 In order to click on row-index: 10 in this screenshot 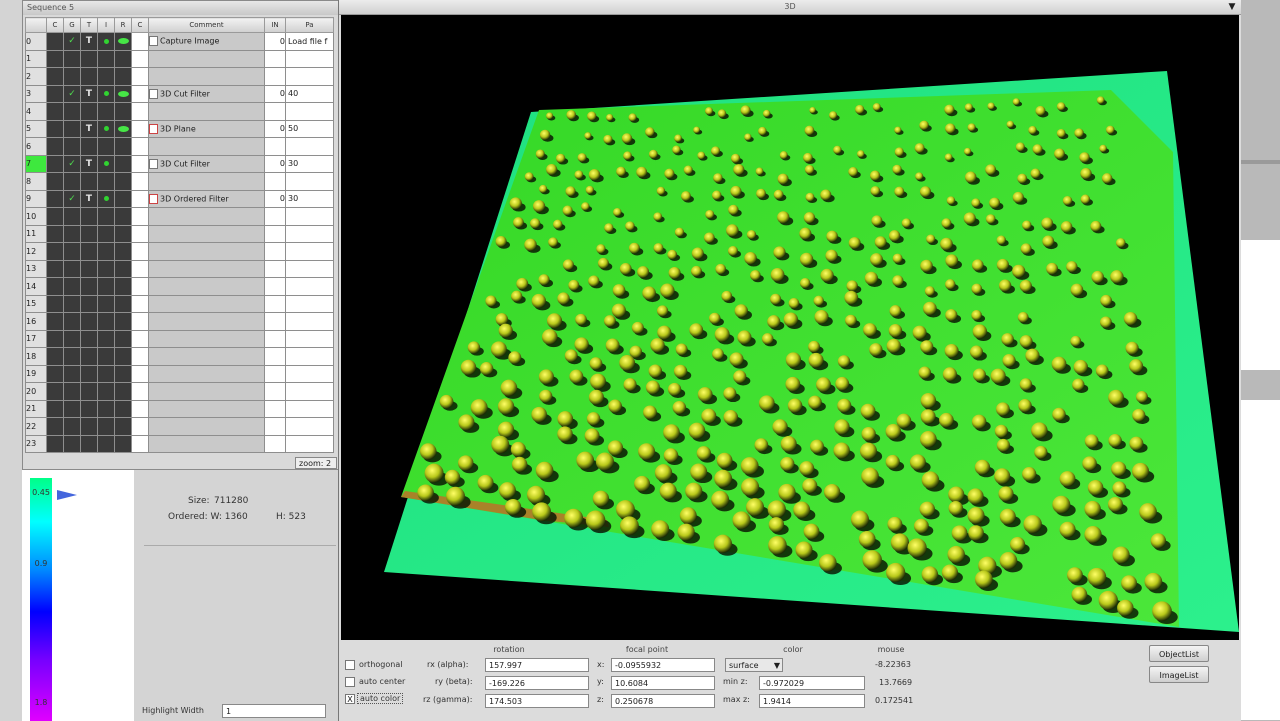, I will do `click(36, 216)`.